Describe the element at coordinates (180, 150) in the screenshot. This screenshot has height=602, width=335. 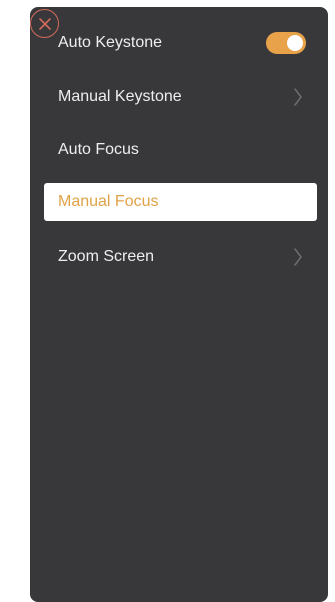
I see `menu-item-auto-focus: Auto Focus` at that location.